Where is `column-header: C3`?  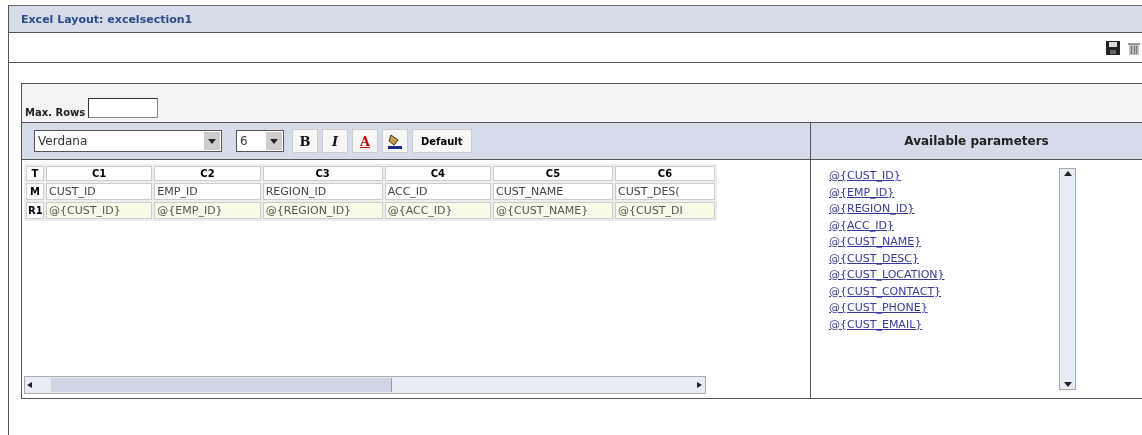 column-header: C3 is located at coordinates (322, 173).